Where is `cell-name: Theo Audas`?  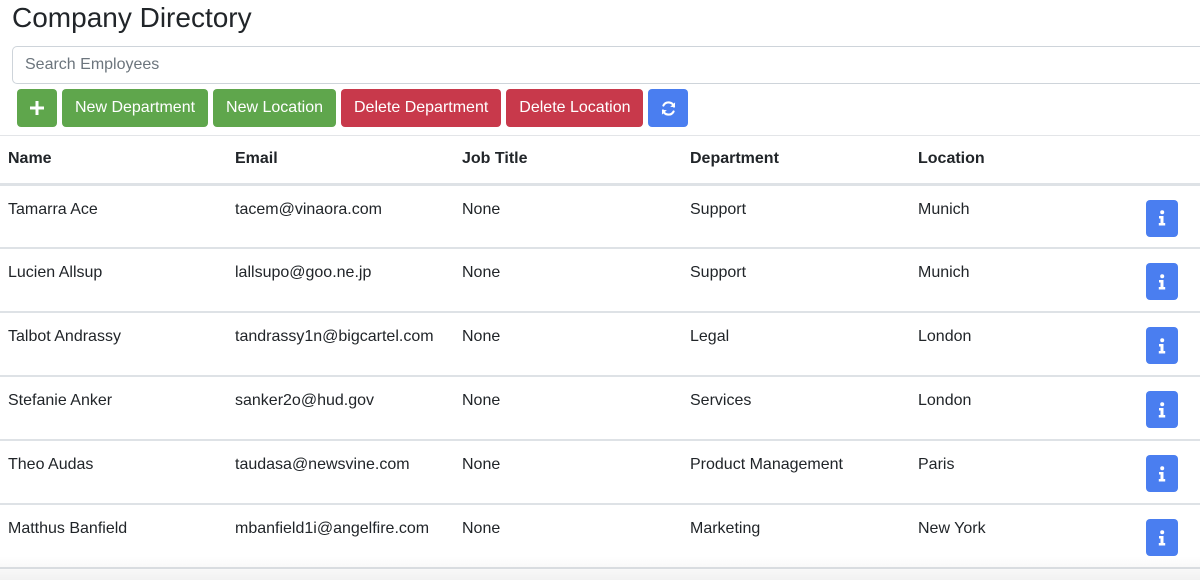 cell-name: Theo Audas is located at coordinates (113, 472).